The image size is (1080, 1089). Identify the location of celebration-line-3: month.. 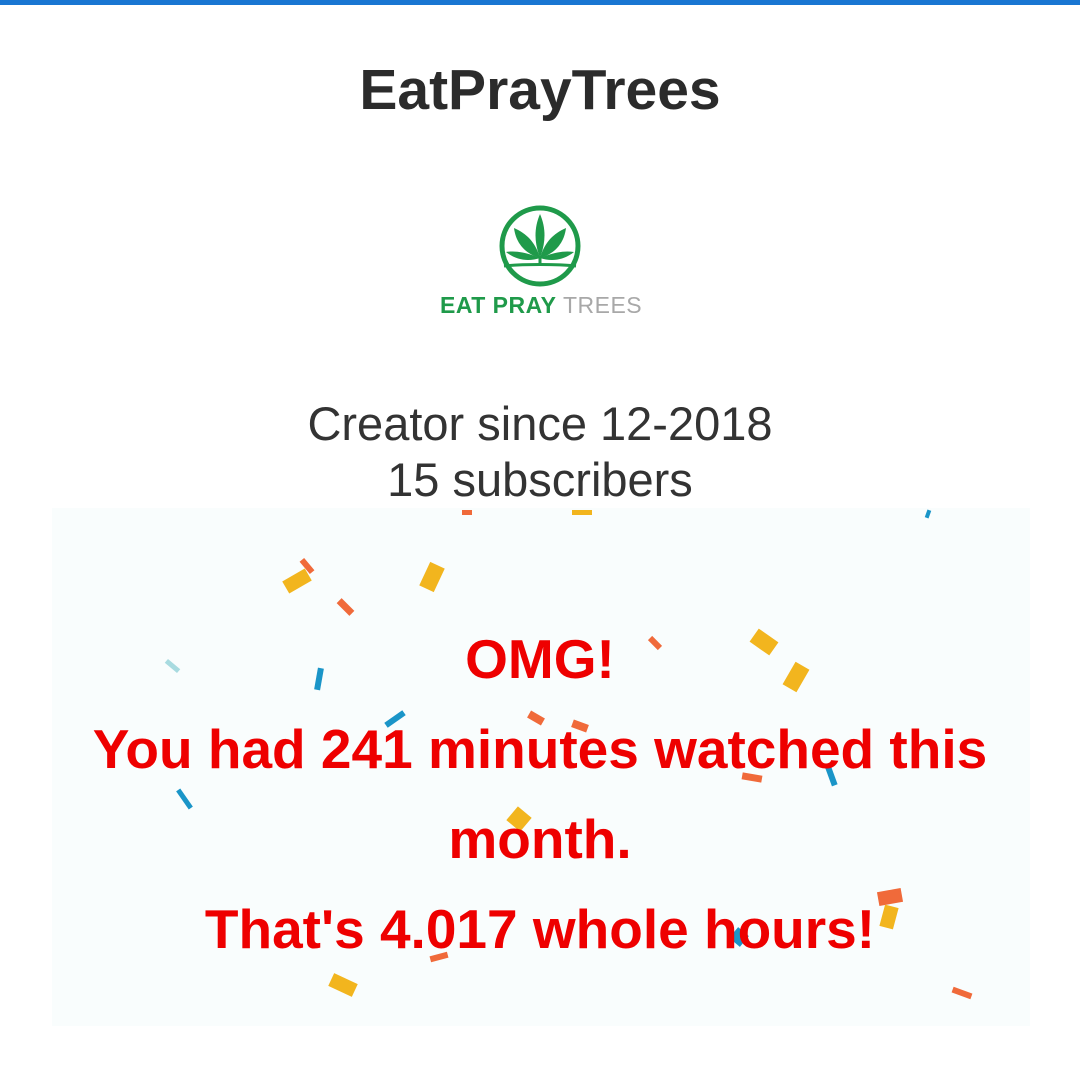
(540, 839).